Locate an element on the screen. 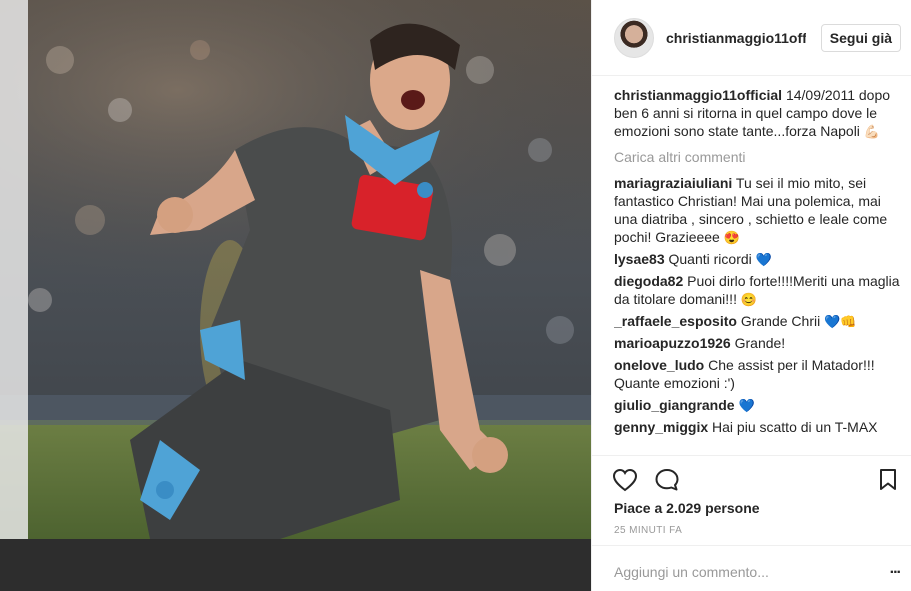 This screenshot has width=911, height=591. caption-username: christianmaggio11official is located at coordinates (698, 95).